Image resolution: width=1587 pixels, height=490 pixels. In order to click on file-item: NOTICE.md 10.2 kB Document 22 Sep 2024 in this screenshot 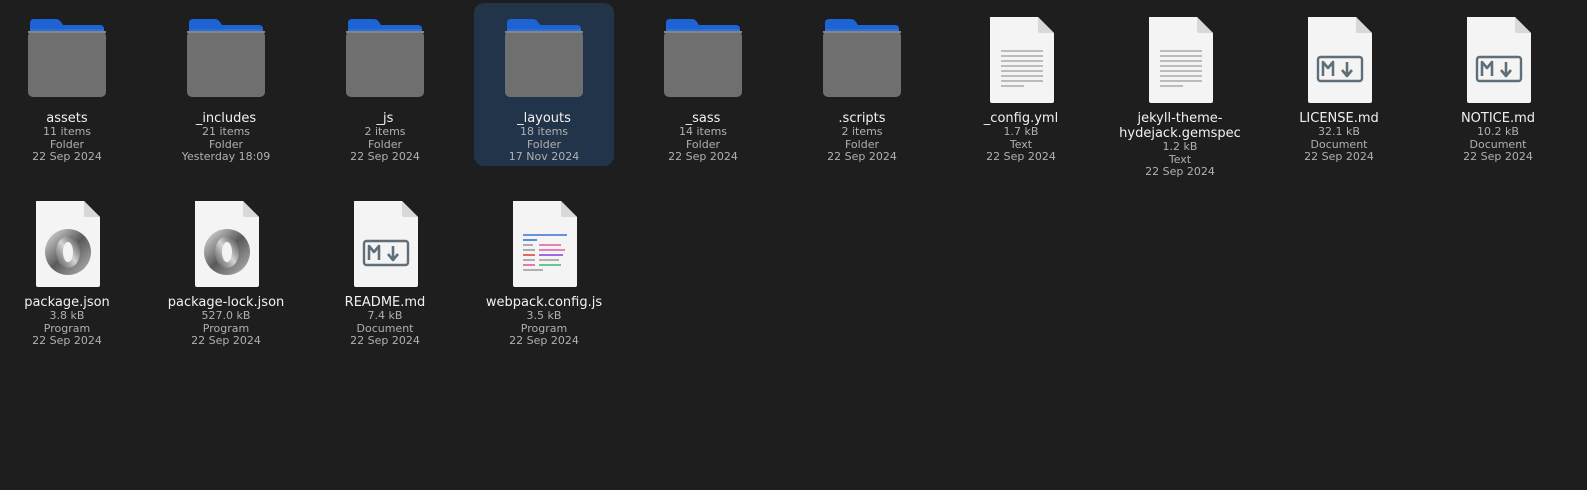, I will do `click(1498, 90)`.